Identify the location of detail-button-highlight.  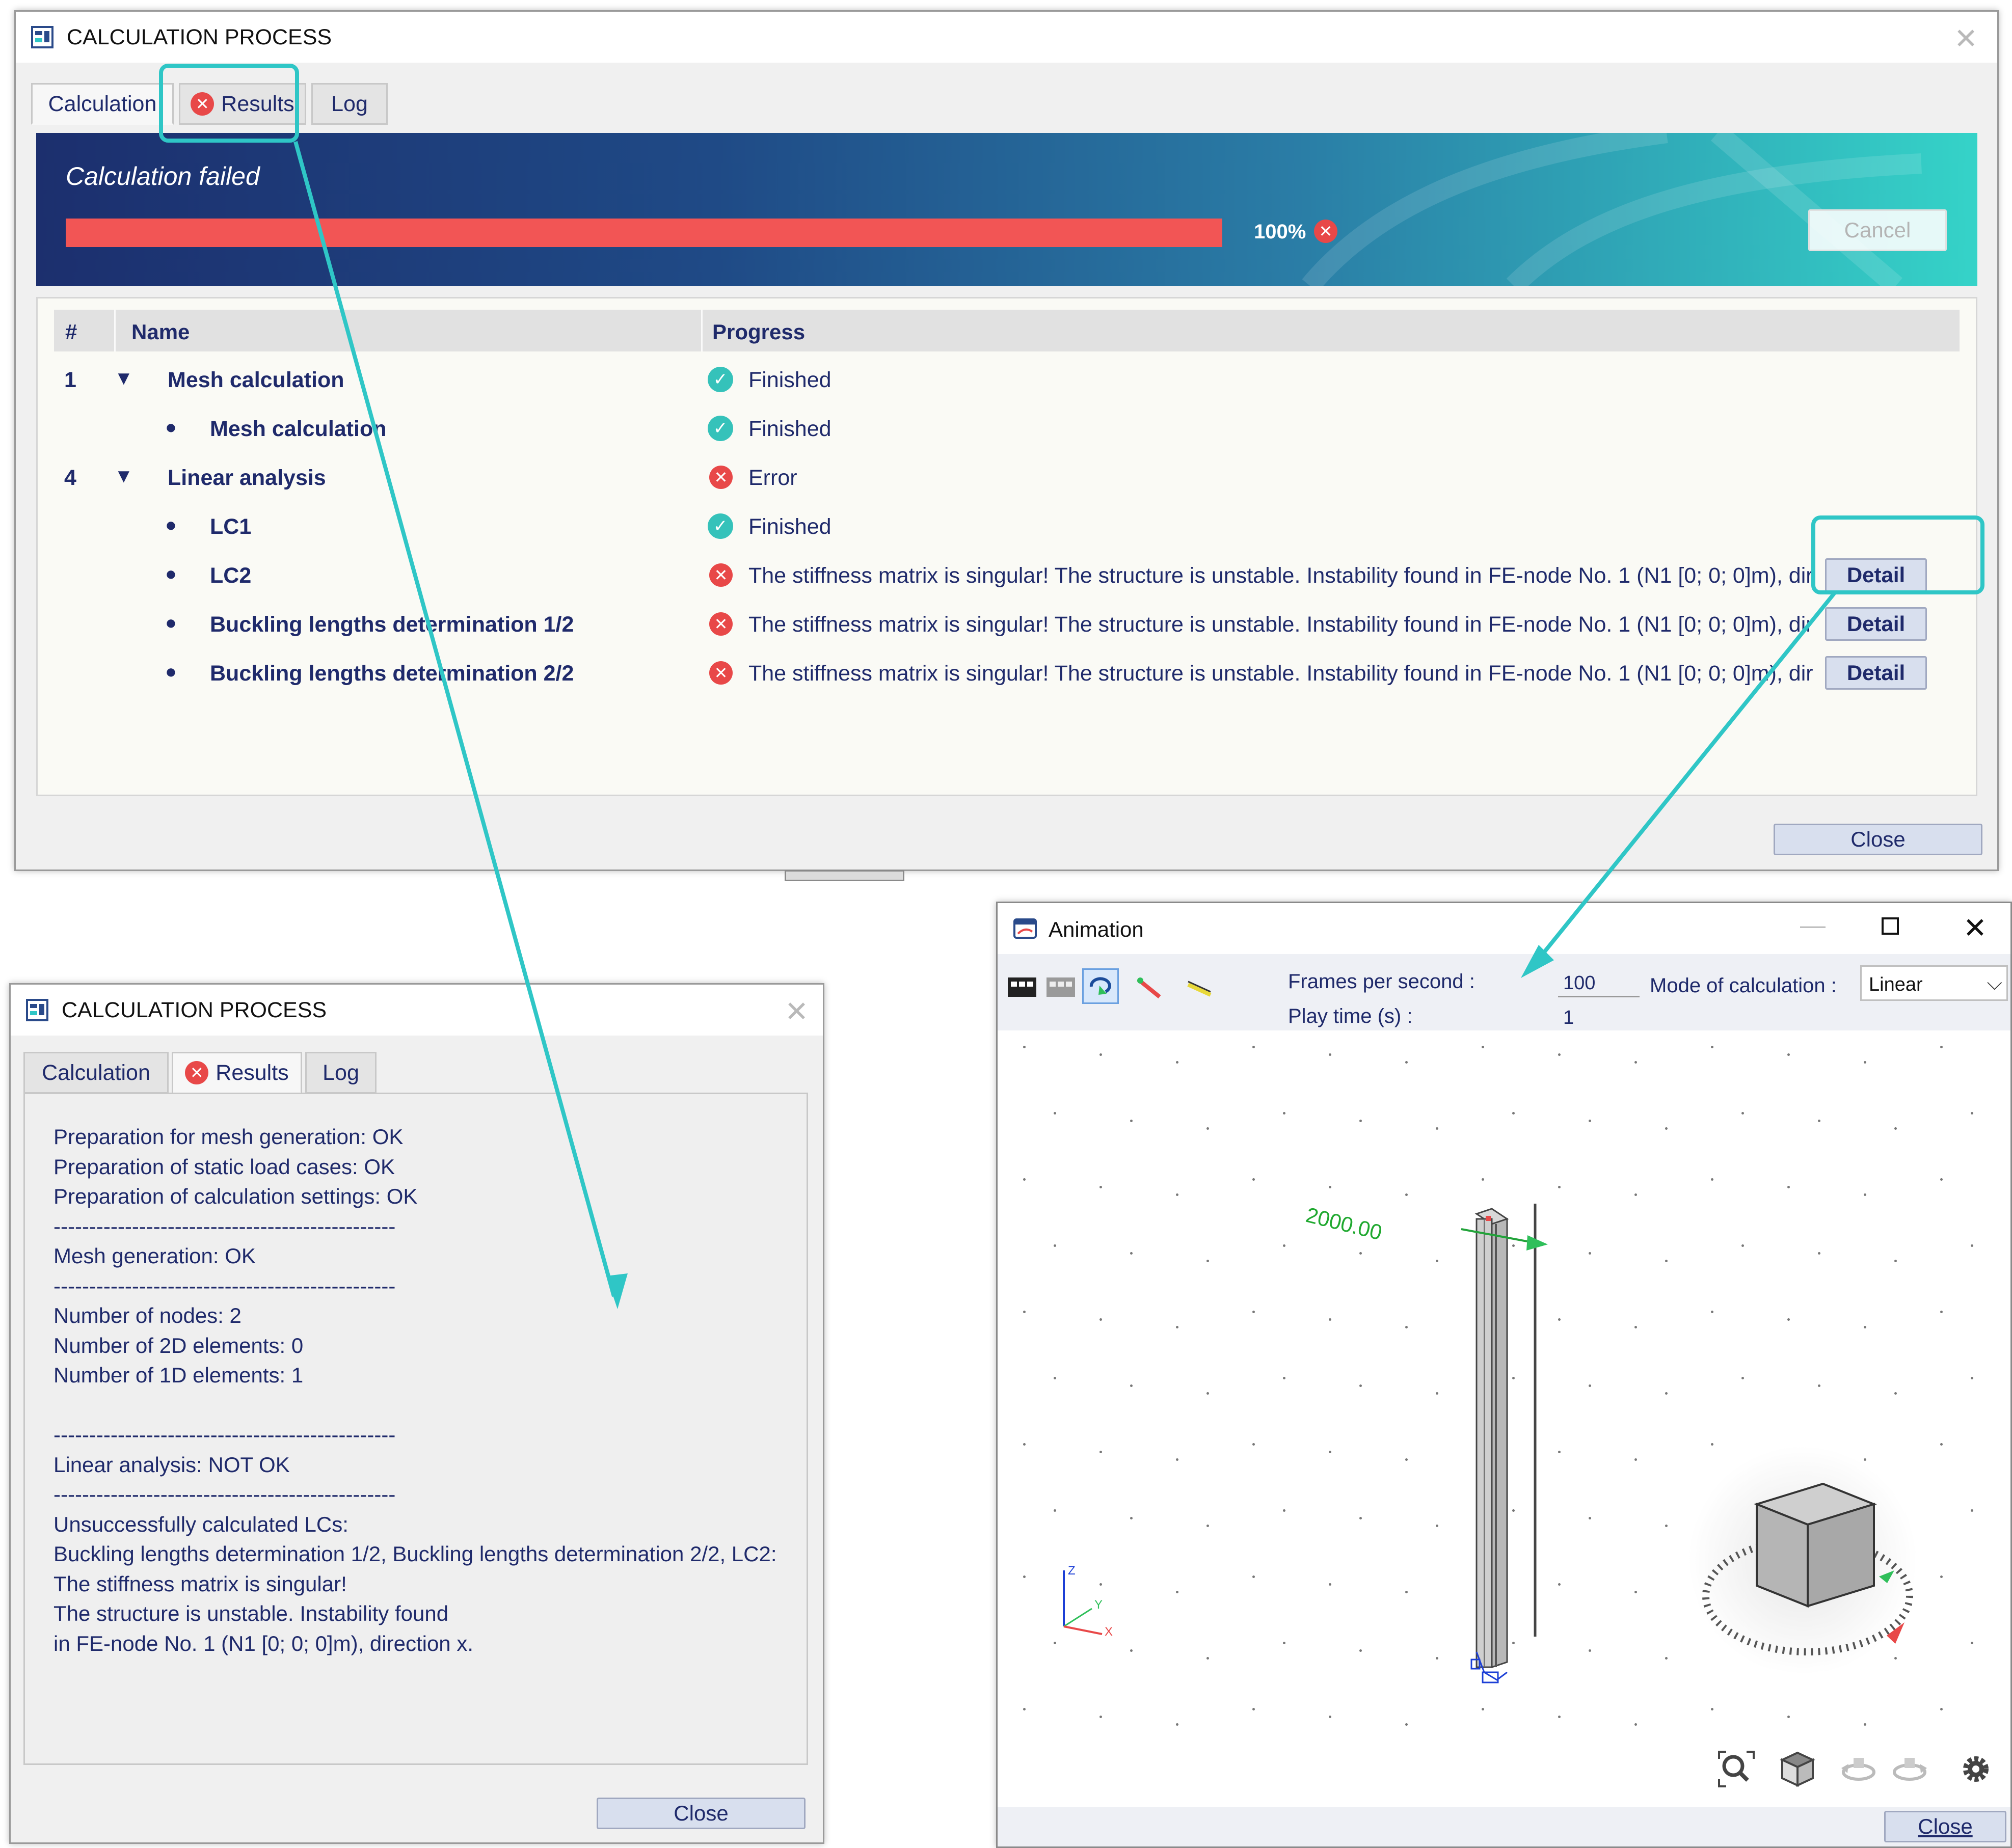
(1897, 554).